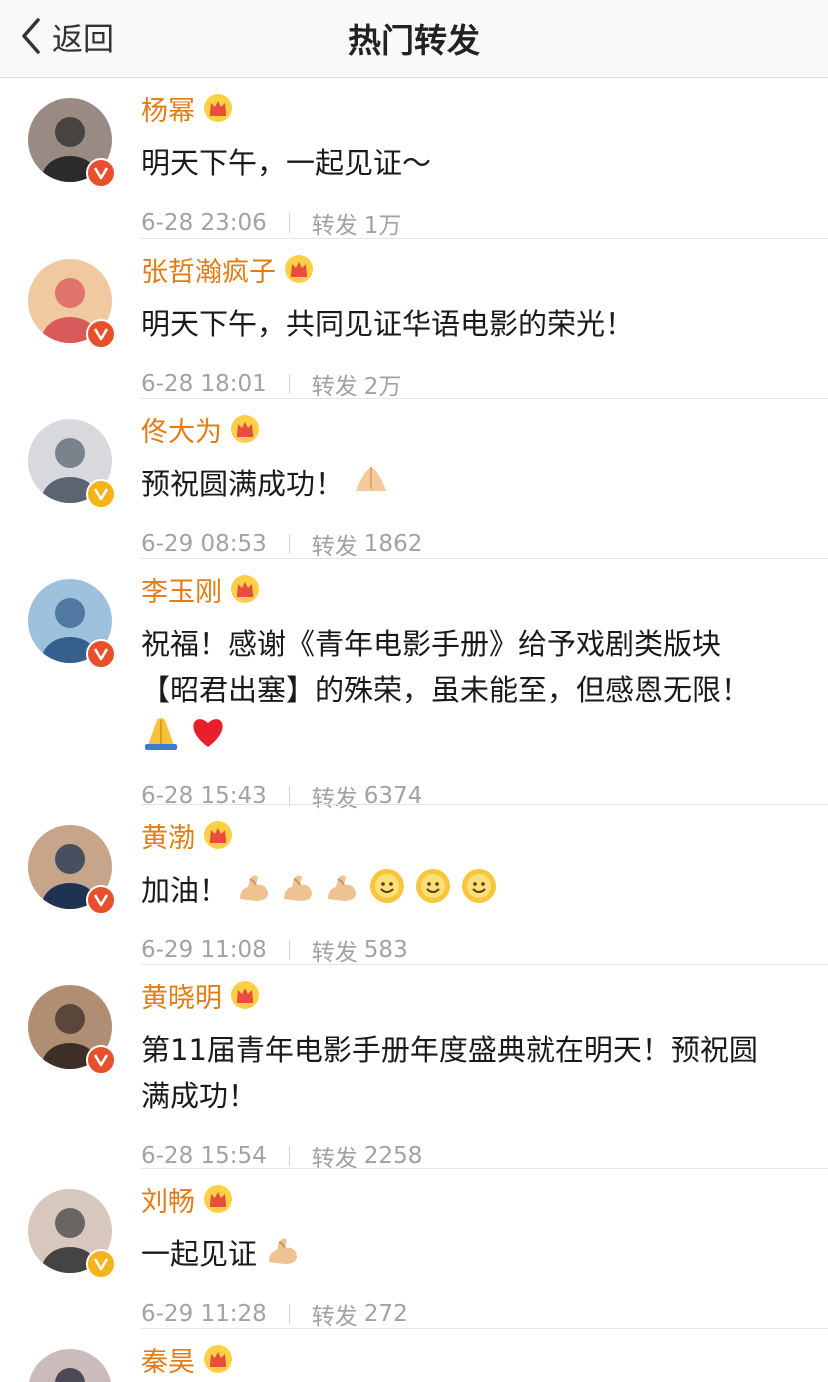 This screenshot has height=1382, width=828. Describe the element at coordinates (204, 1314) in the screenshot. I see `timestamp: 6-29 11:28` at that location.